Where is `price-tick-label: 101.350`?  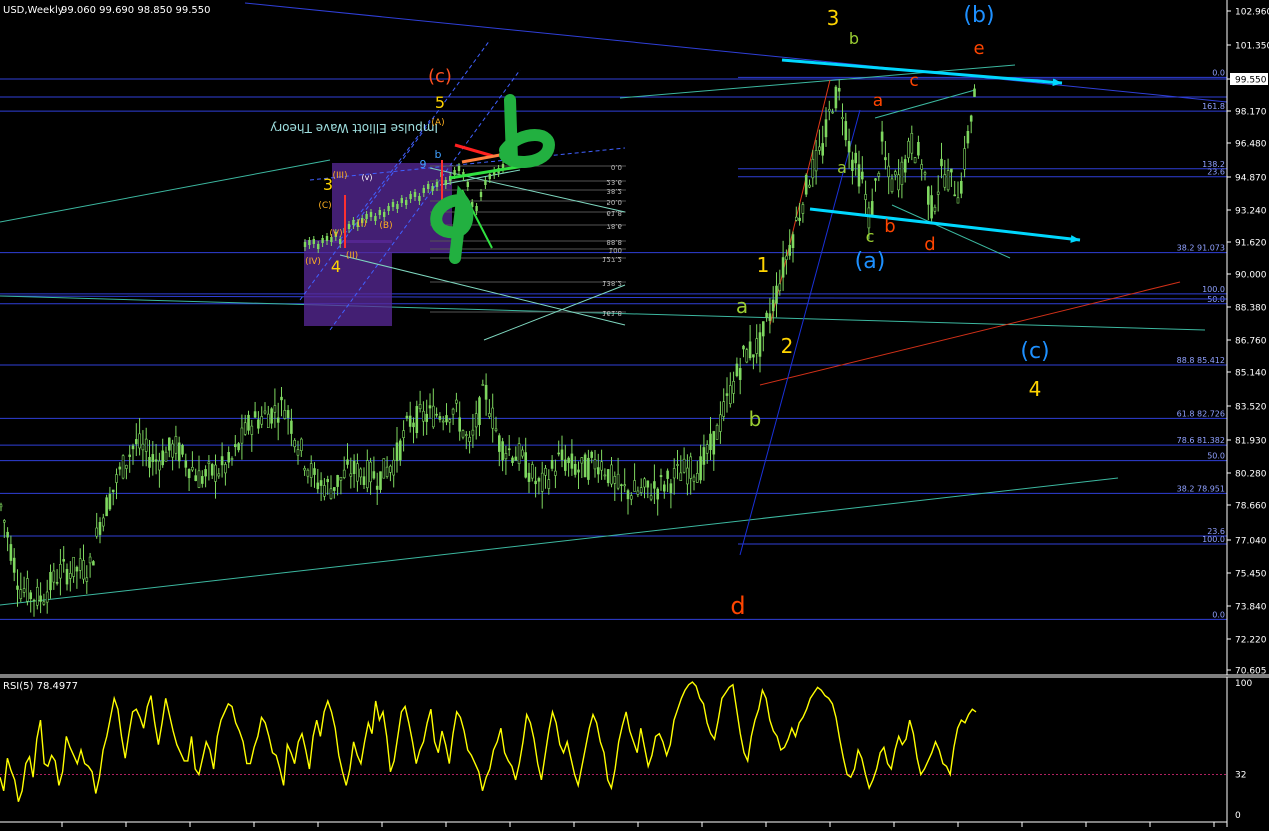
price-tick-label: 101.350 is located at coordinates (1252, 47).